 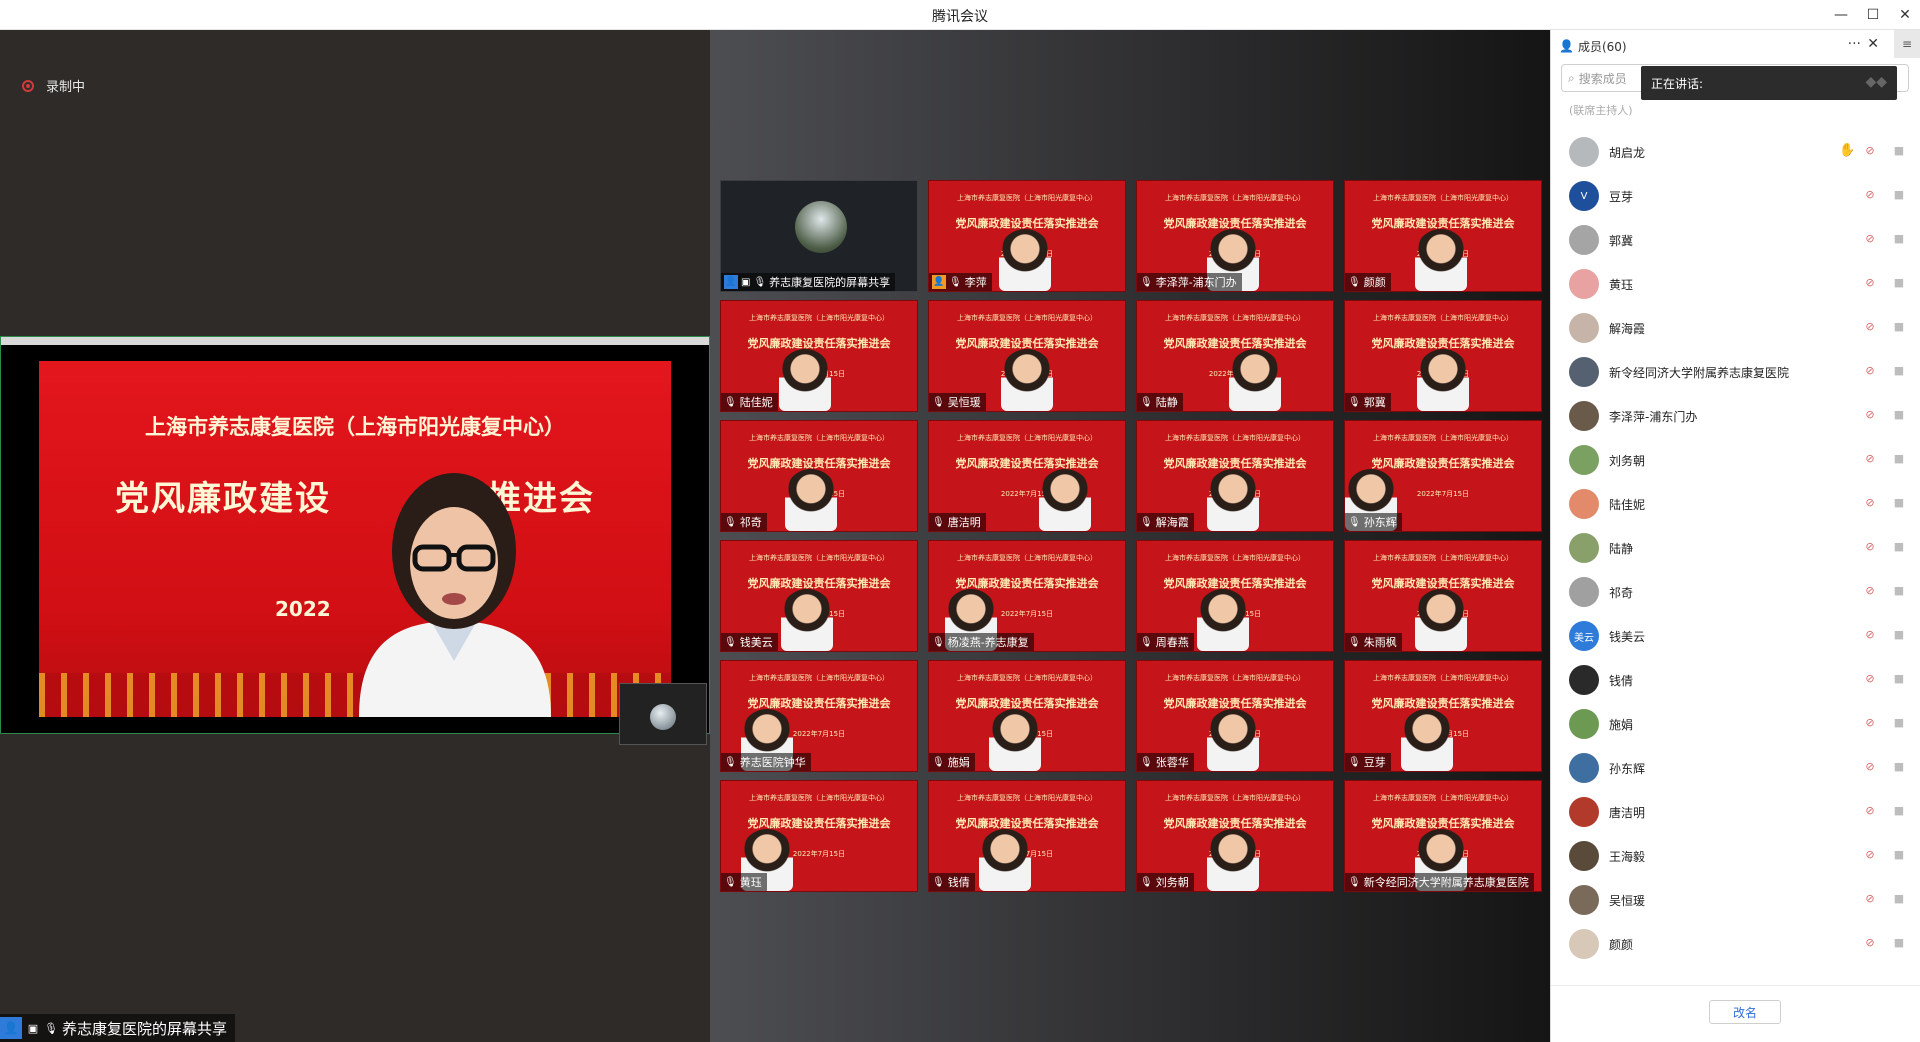 I want to click on member-row: 郭冀 ⊘ ■, so click(x=1735, y=240).